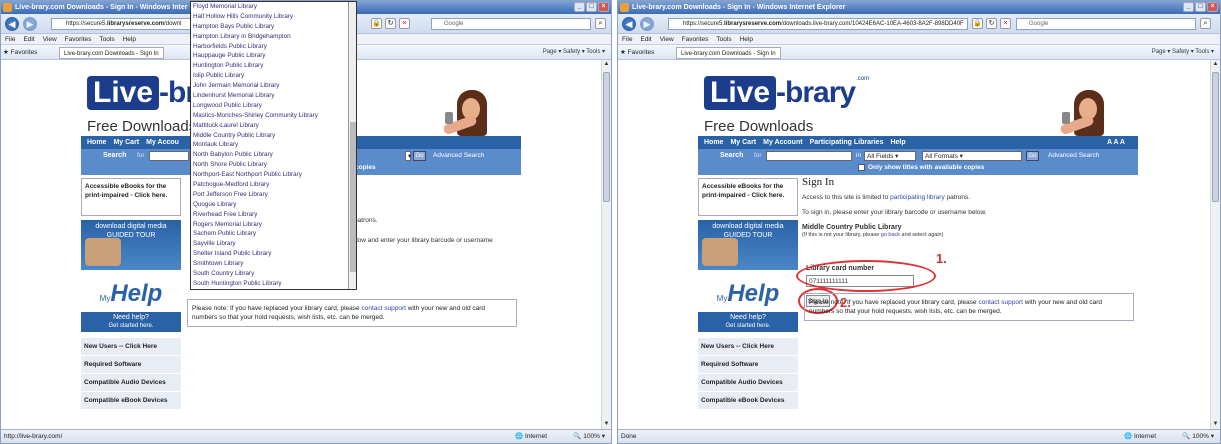 This screenshot has width=1221, height=444. I want to click on library-option: Southold Free Library, so click(273, 289).